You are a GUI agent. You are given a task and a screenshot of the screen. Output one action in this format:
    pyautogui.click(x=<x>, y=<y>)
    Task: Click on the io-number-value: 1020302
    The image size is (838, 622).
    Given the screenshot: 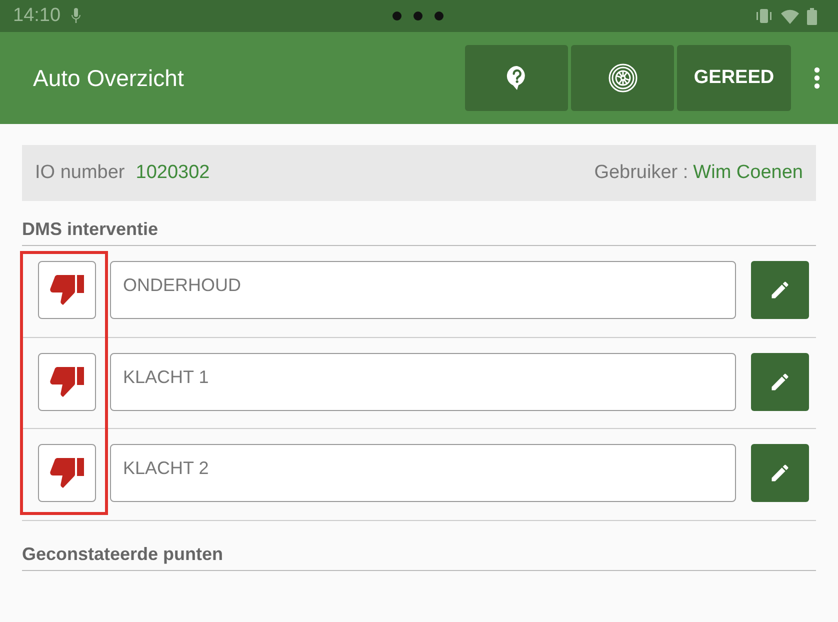 What is the action you would take?
    pyautogui.click(x=173, y=172)
    